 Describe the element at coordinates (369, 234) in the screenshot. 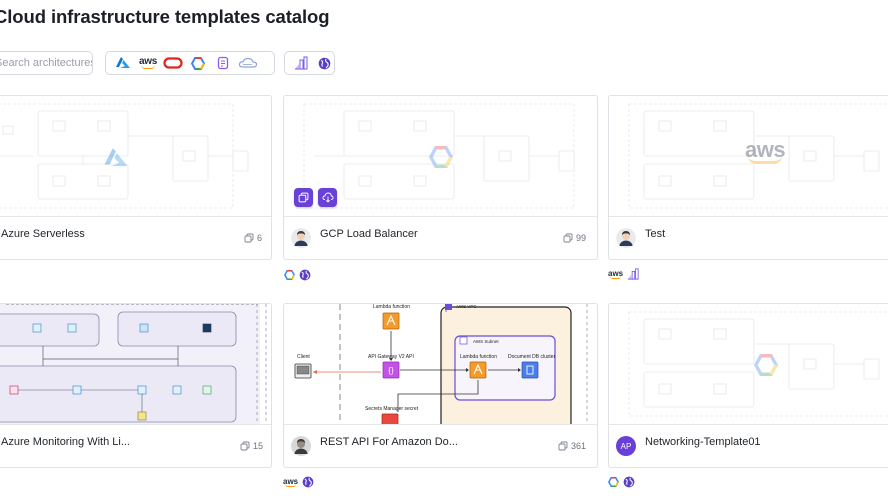

I see `card-title: GCP Load Balancer` at that location.